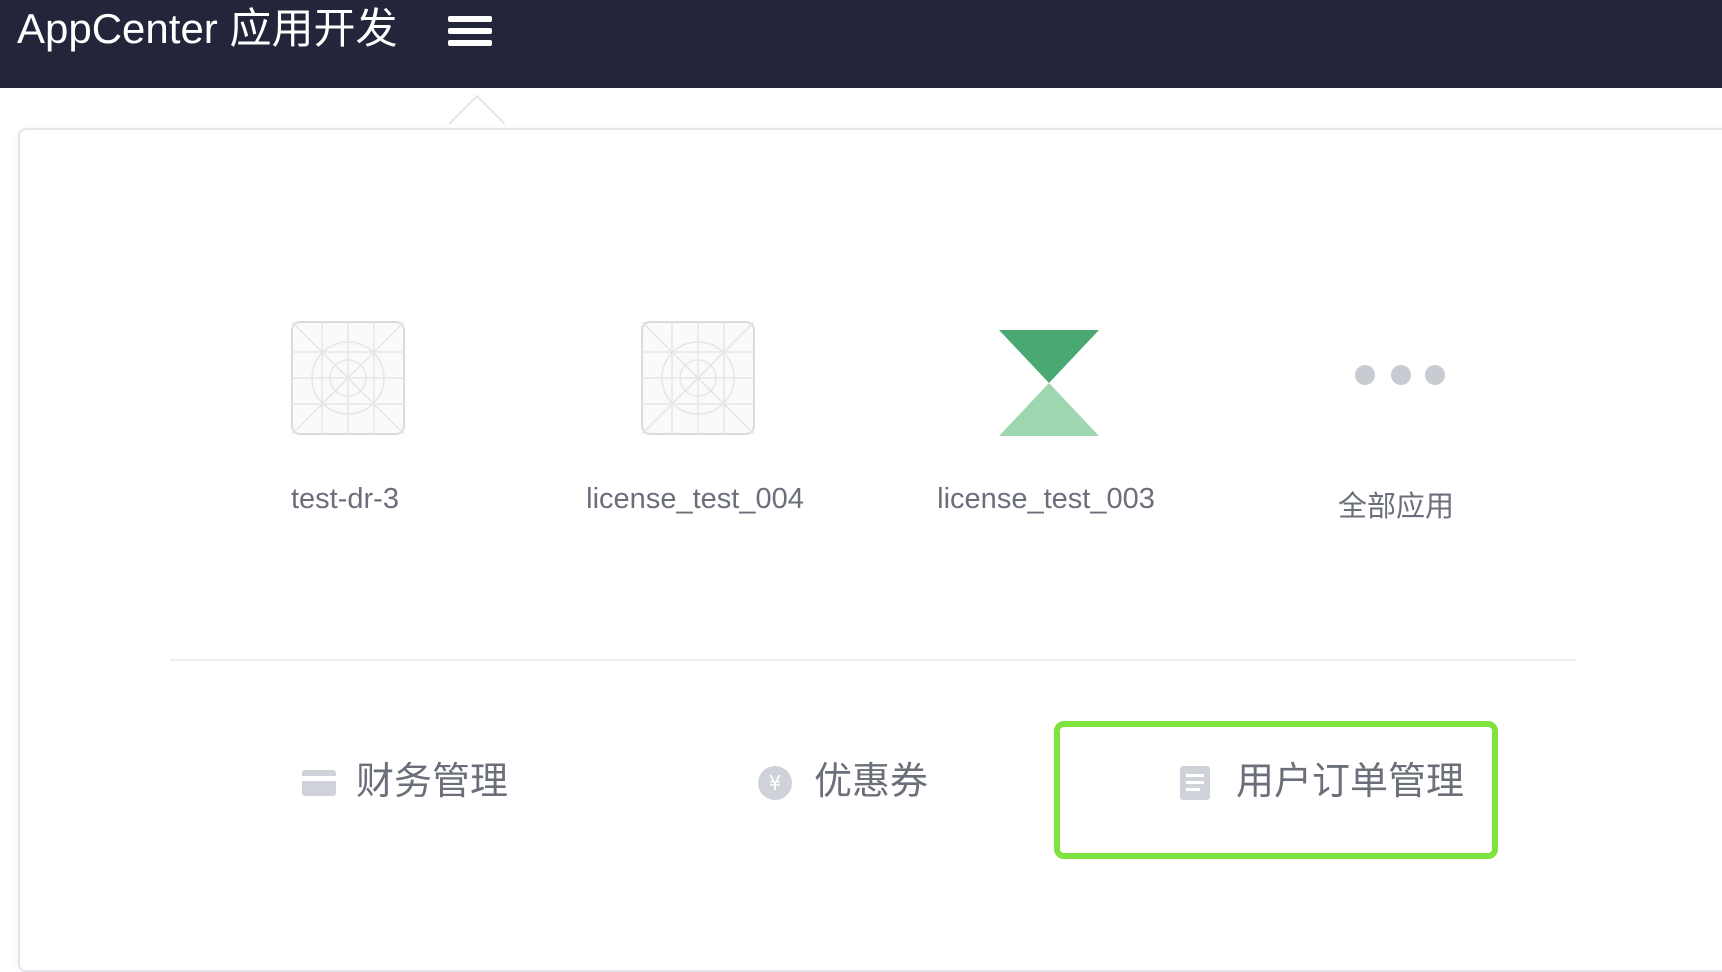 Image resolution: width=1722 pixels, height=972 pixels. I want to click on app-item-all-apps: 全部应用, so click(1396, 428).